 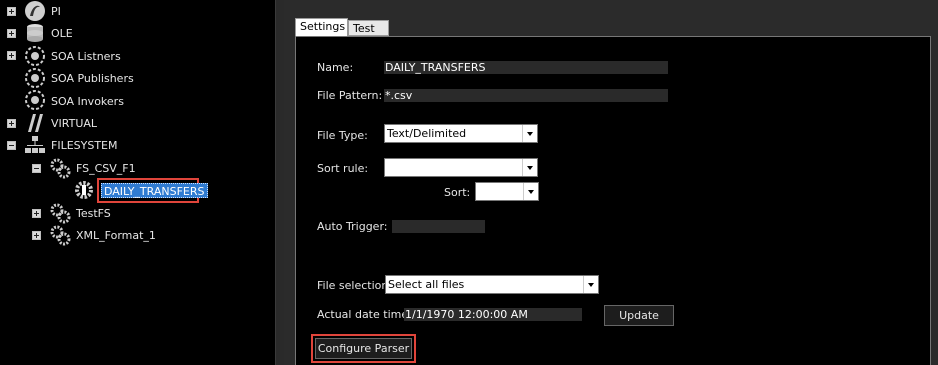 What do you see at coordinates (35, 144) in the screenshot?
I see `filesystem-icon` at bounding box center [35, 144].